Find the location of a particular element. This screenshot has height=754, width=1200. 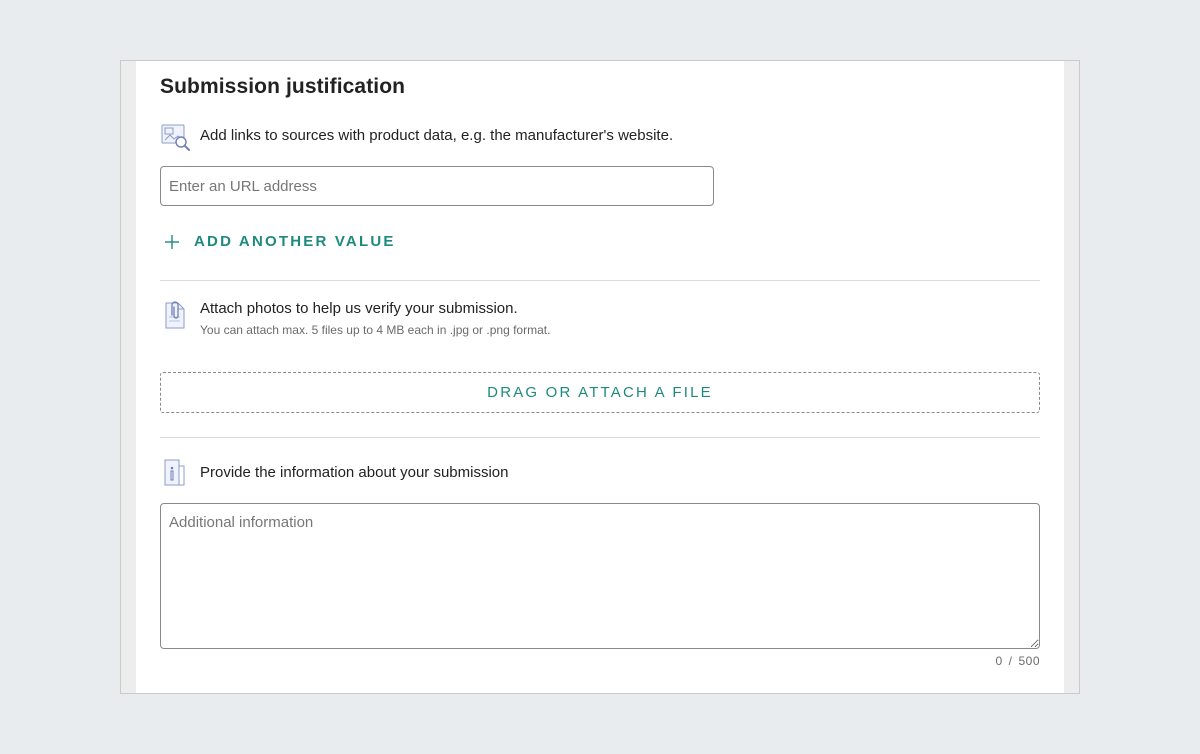

additional-information-textarea is located at coordinates (600, 576).